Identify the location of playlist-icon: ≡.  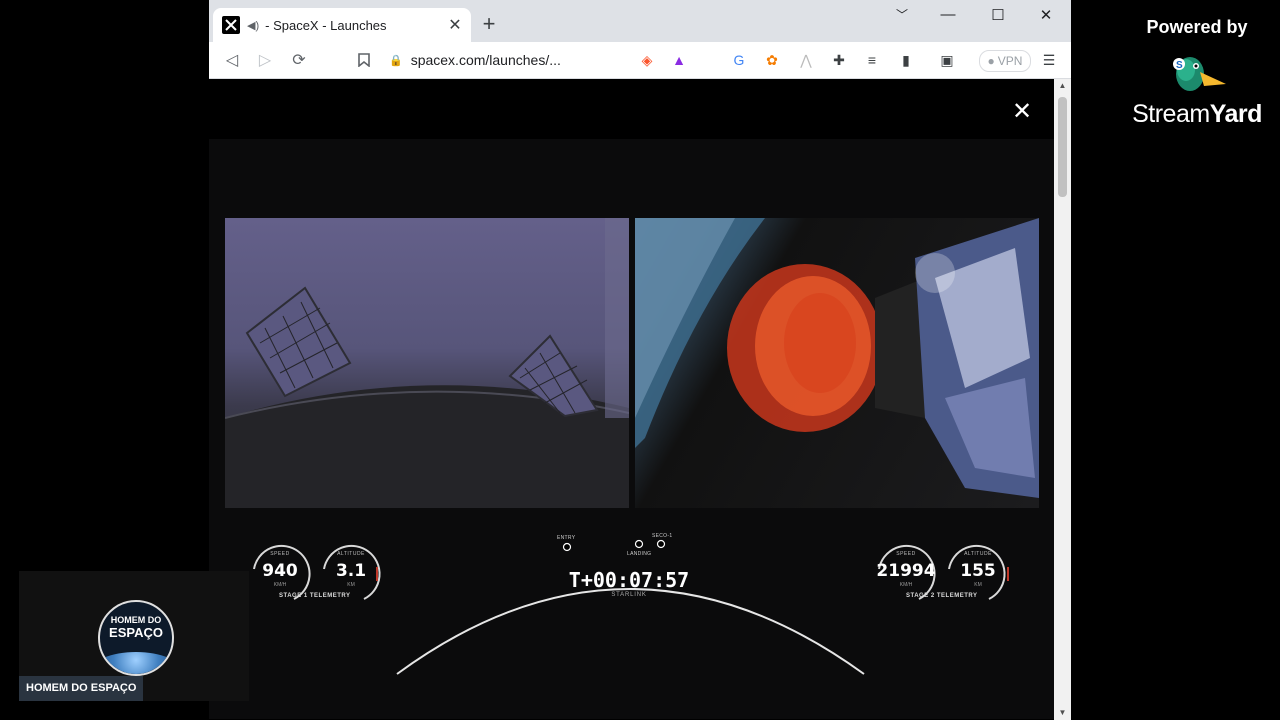
(872, 60).